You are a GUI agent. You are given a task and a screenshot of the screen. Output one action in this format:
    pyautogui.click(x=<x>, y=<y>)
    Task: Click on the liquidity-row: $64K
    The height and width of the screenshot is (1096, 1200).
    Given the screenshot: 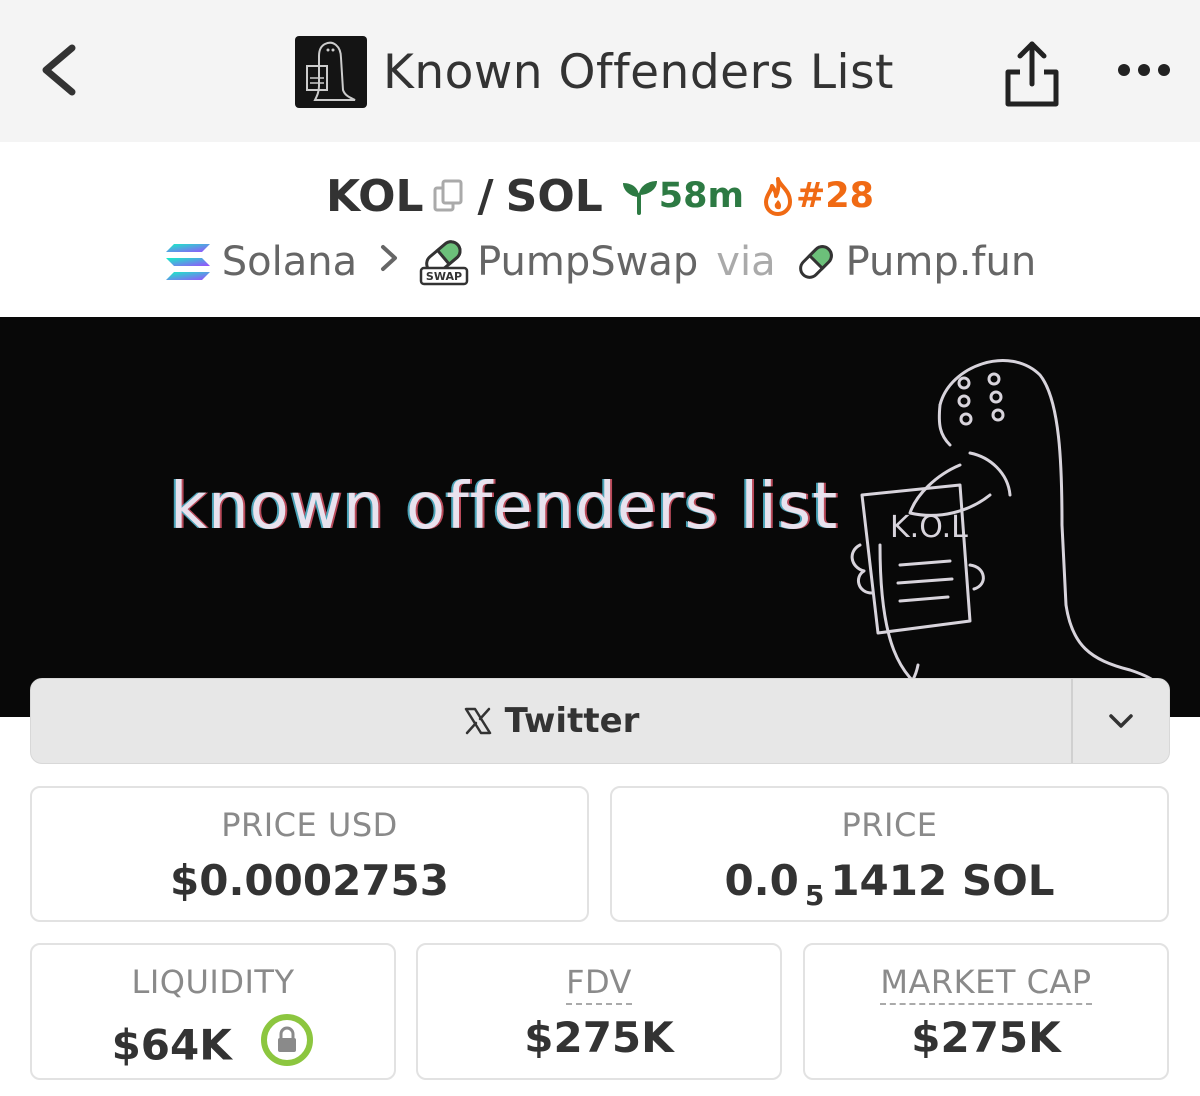 What is the action you would take?
    pyautogui.click(x=213, y=1045)
    